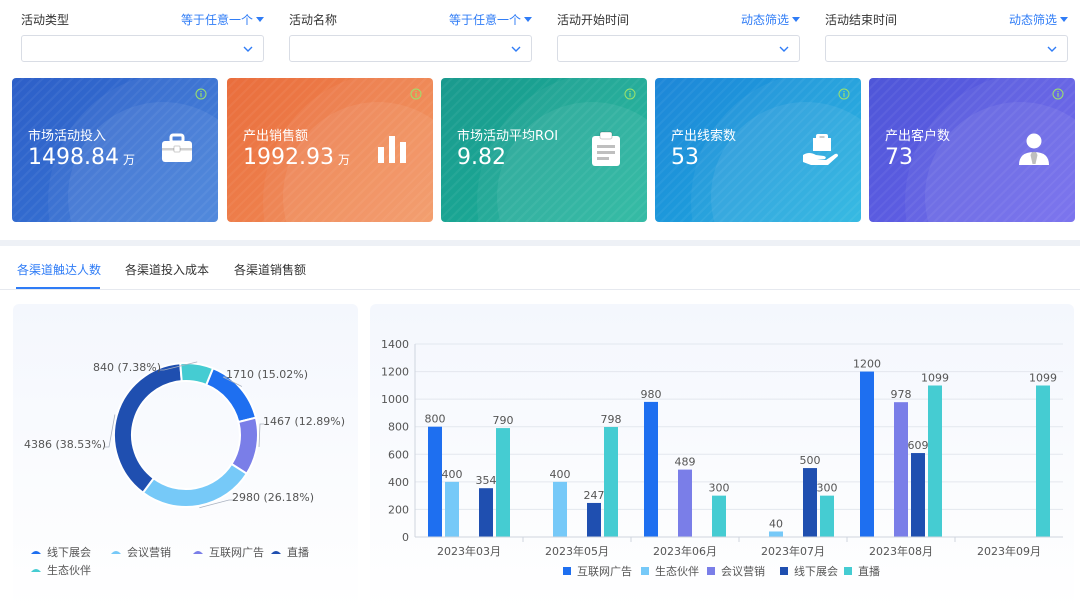 The image size is (1080, 616). What do you see at coordinates (469, 551) in the screenshot?
I see `x-tick-label: 2023年03月` at bounding box center [469, 551].